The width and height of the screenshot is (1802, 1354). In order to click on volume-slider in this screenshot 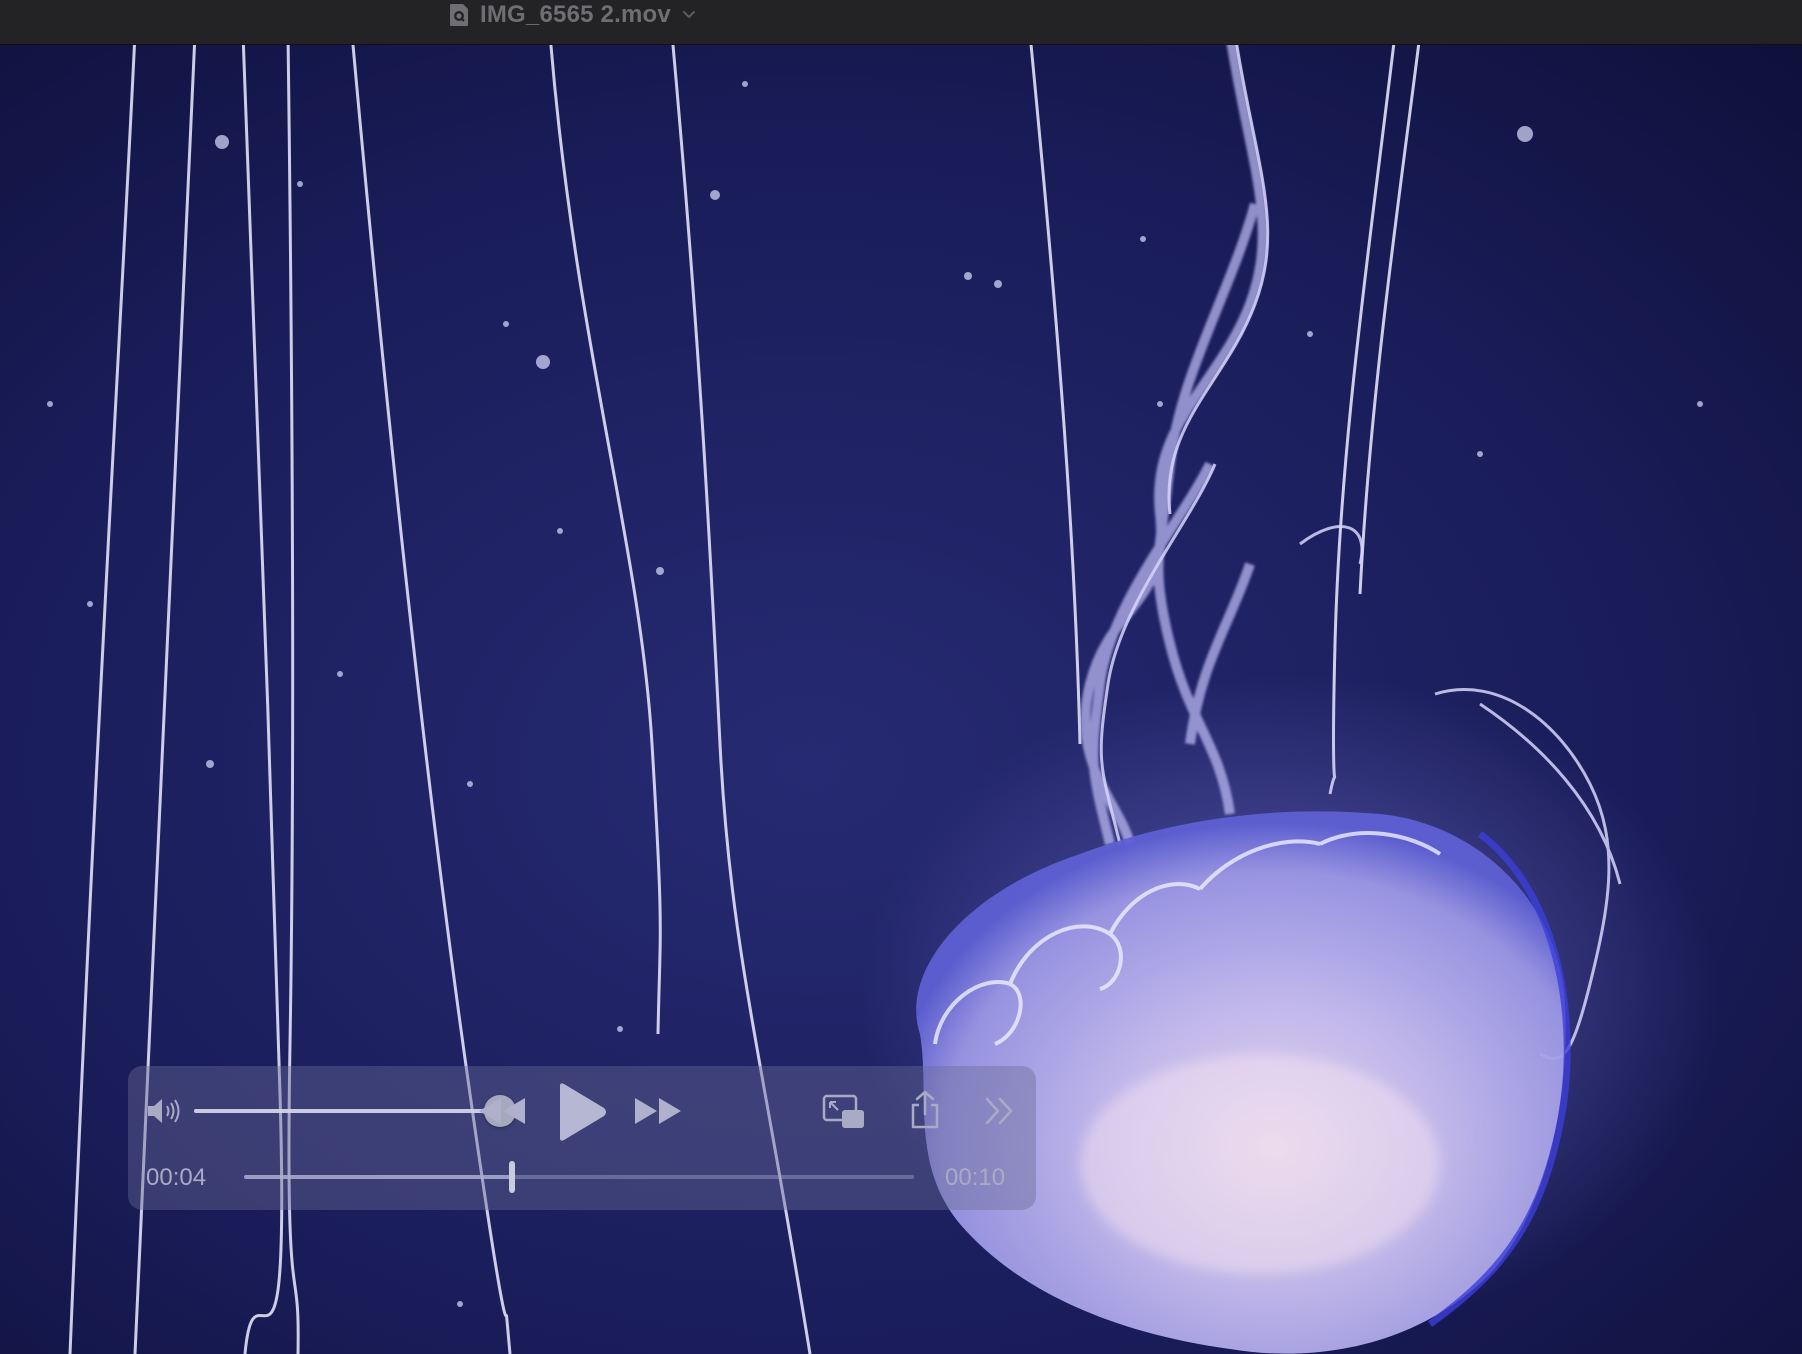, I will do `click(355, 1111)`.